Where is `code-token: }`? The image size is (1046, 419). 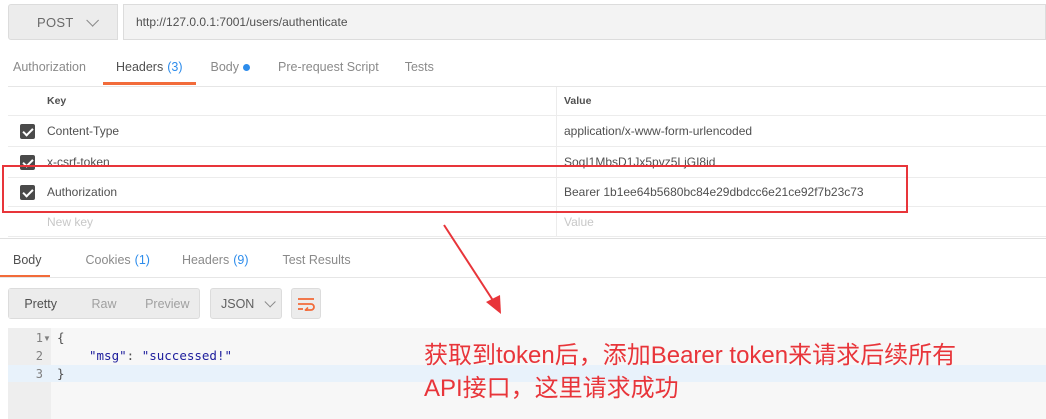 code-token: } is located at coordinates (61, 373).